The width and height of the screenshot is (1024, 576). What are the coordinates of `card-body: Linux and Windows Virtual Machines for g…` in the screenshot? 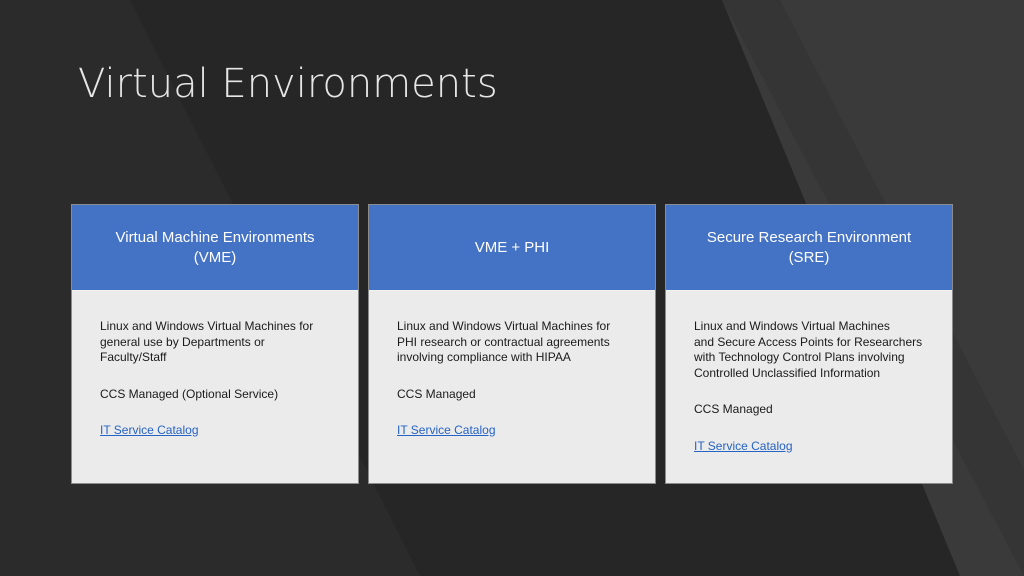 It's located at (215, 365).